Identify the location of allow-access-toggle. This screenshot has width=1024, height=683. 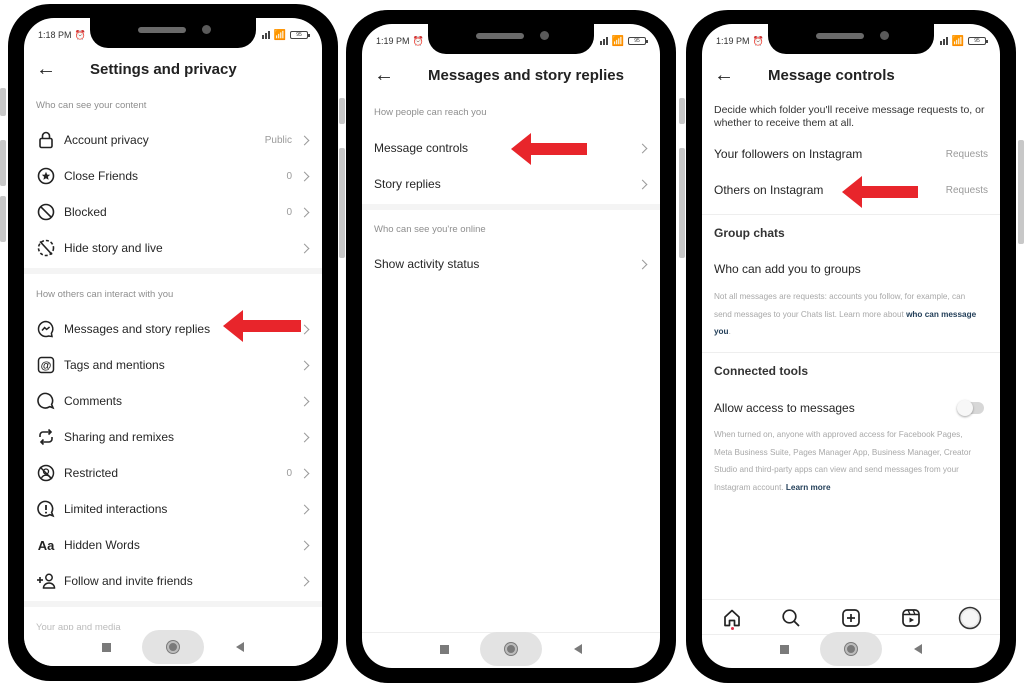
(970, 408).